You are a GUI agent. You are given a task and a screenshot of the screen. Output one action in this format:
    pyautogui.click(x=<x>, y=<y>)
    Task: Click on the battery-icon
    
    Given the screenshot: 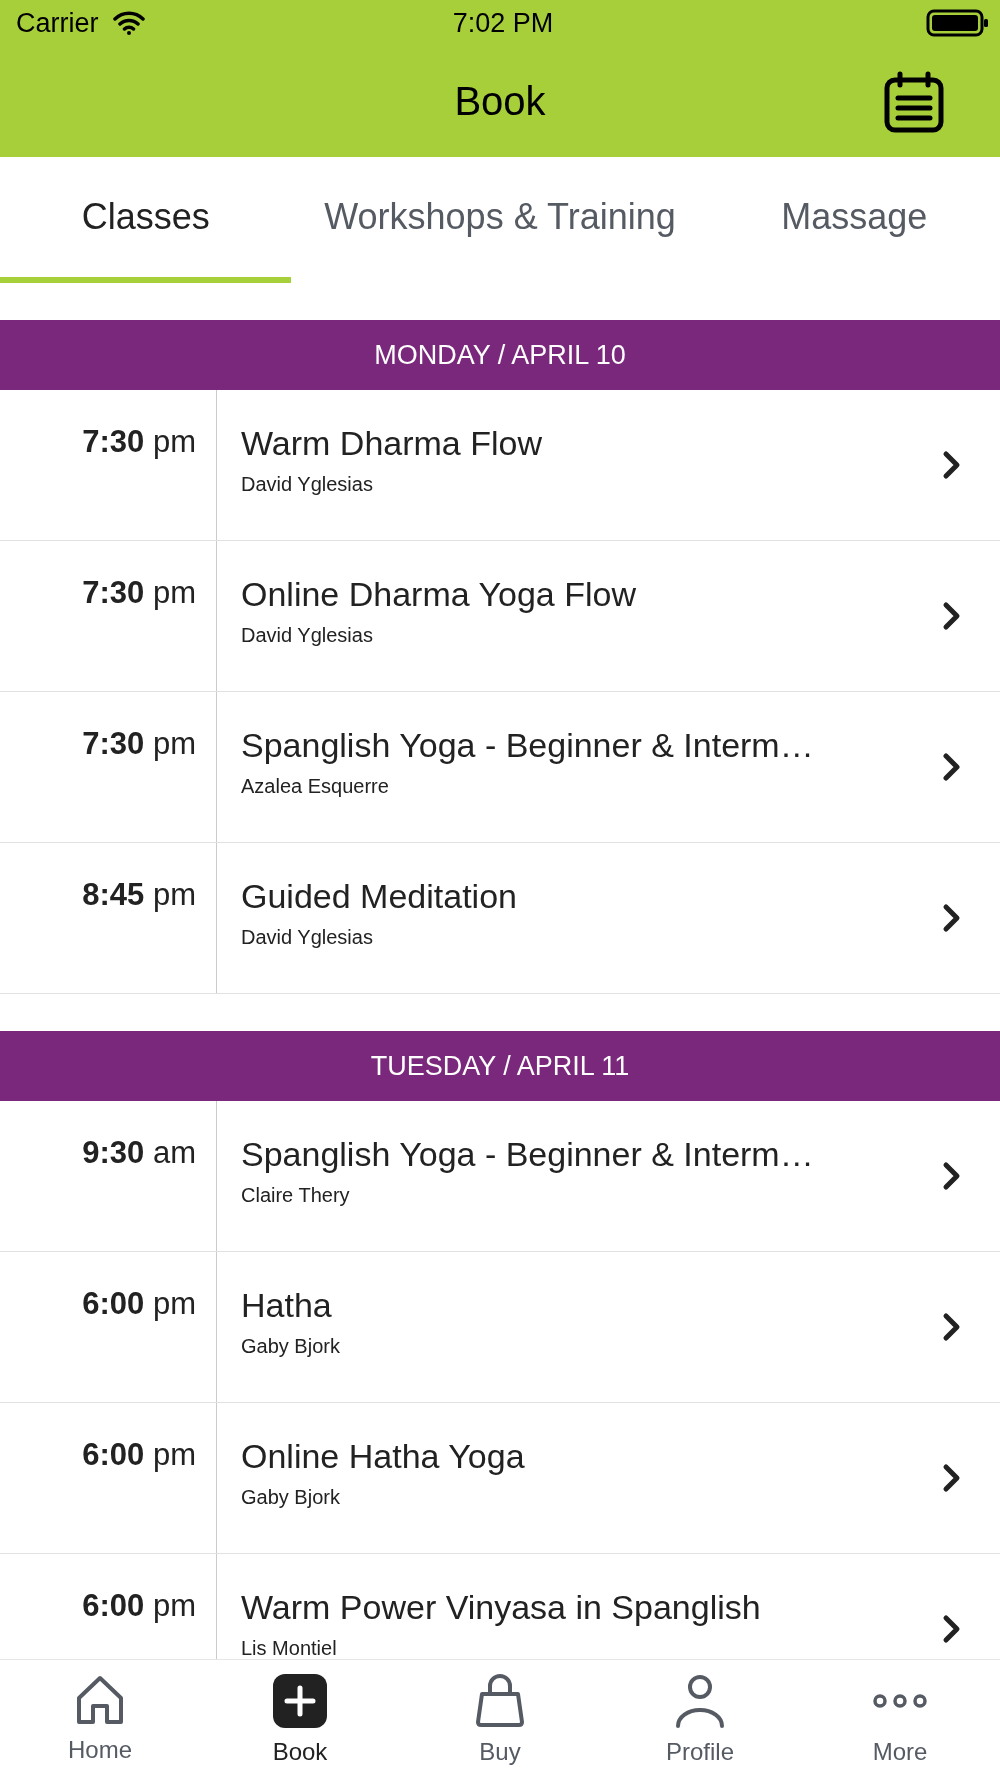 What is the action you would take?
    pyautogui.click(x=958, y=23)
    